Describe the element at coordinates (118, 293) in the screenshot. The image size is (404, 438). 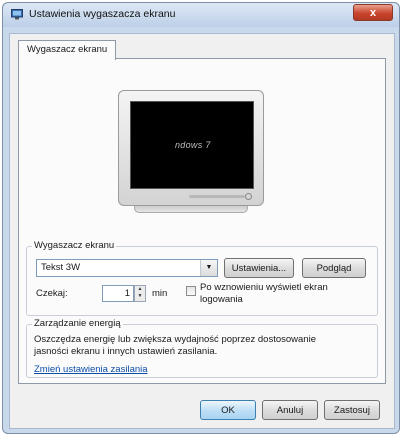
I see `wait-minutes-input: 1` at that location.